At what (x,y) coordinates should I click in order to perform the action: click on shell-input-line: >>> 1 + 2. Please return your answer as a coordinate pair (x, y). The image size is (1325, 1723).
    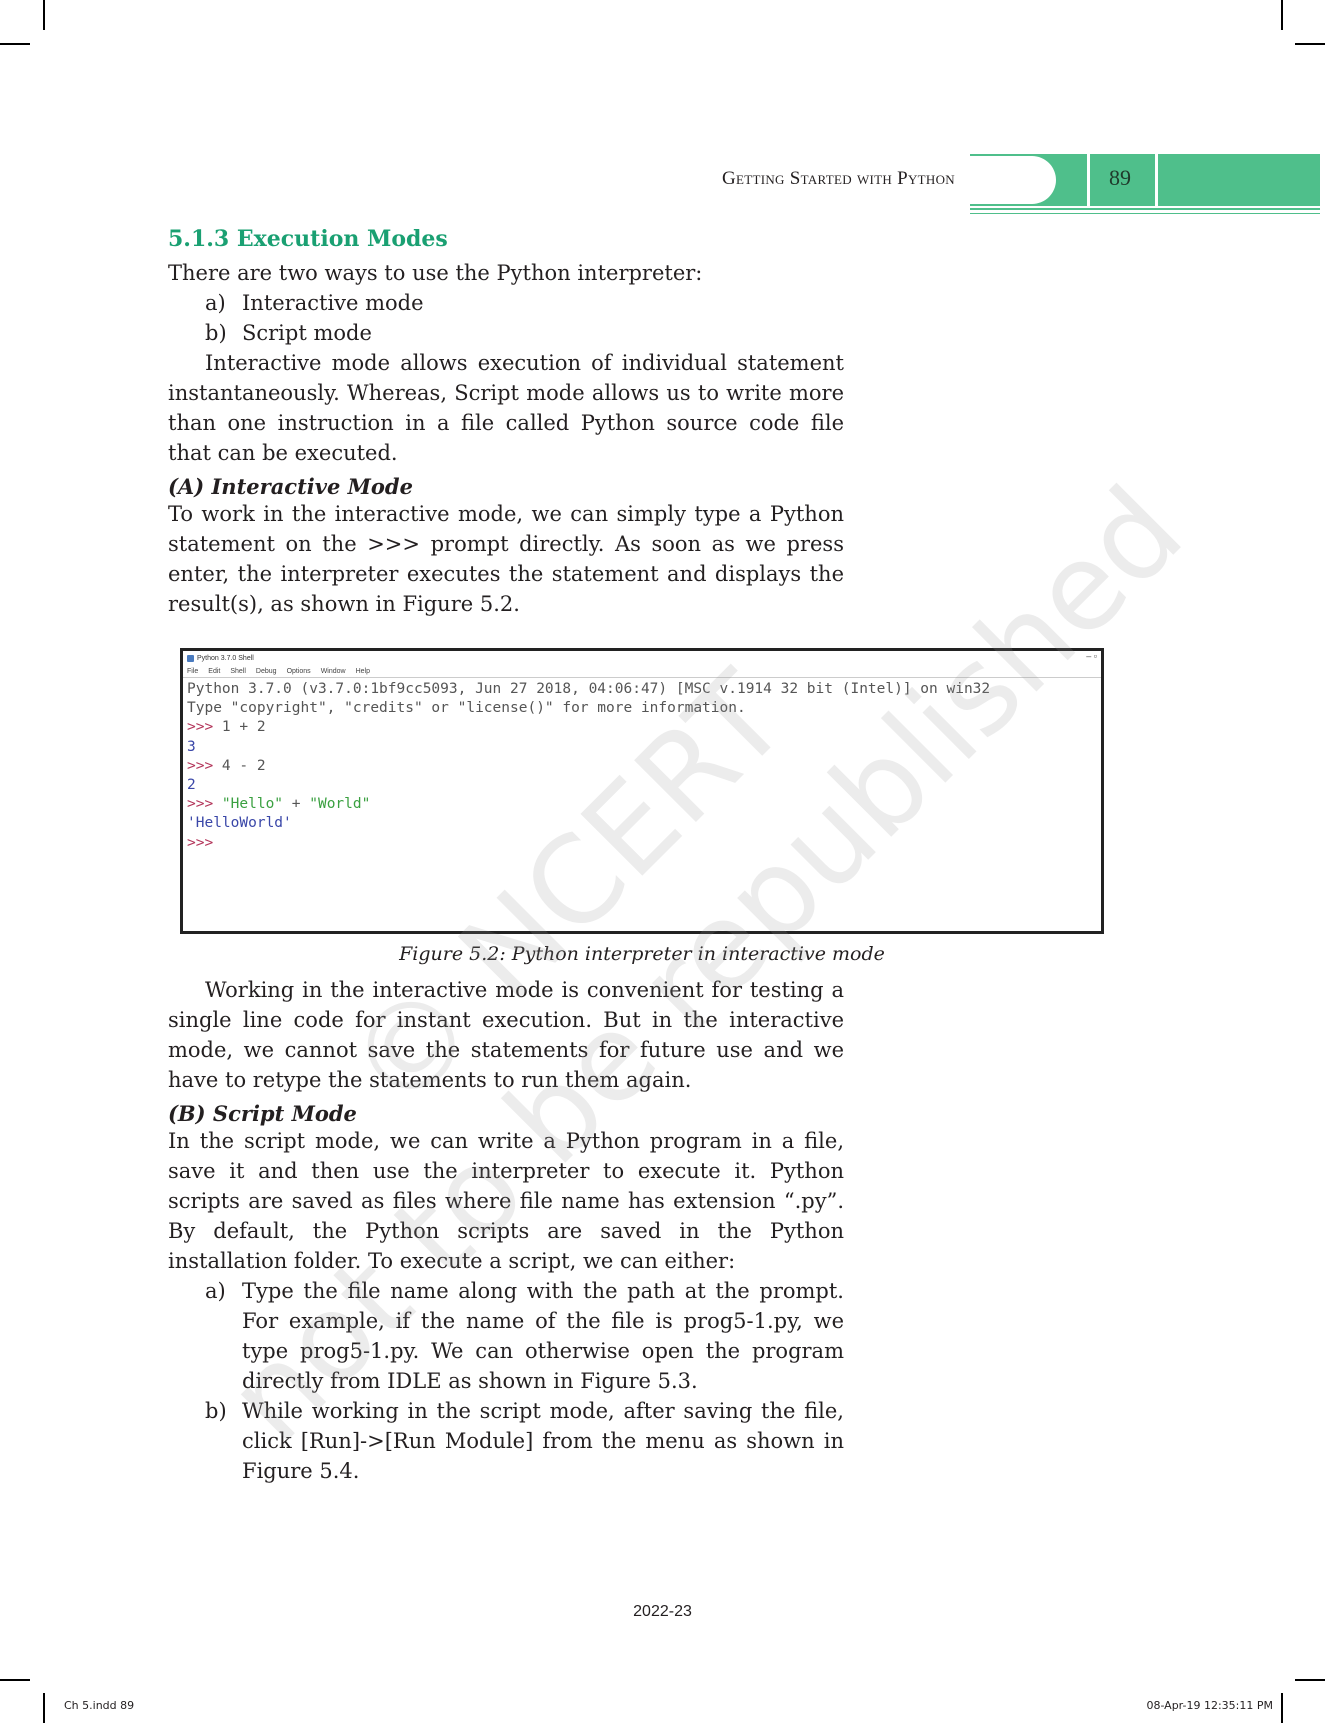
    Looking at the image, I should click on (642, 727).